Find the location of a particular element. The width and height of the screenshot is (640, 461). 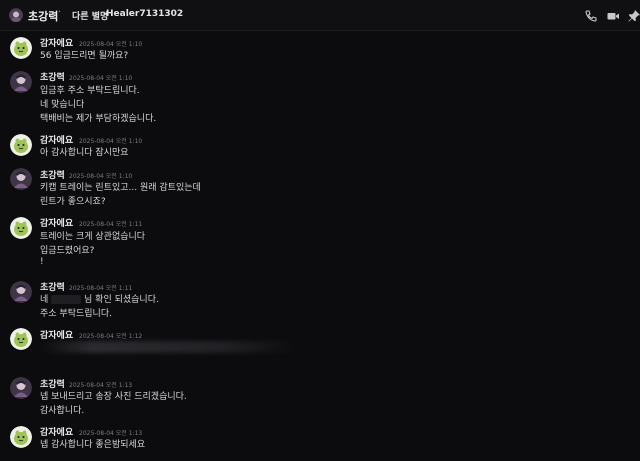

message-timestamp: 2025-08-04 오전 1:12 is located at coordinates (111, 336).